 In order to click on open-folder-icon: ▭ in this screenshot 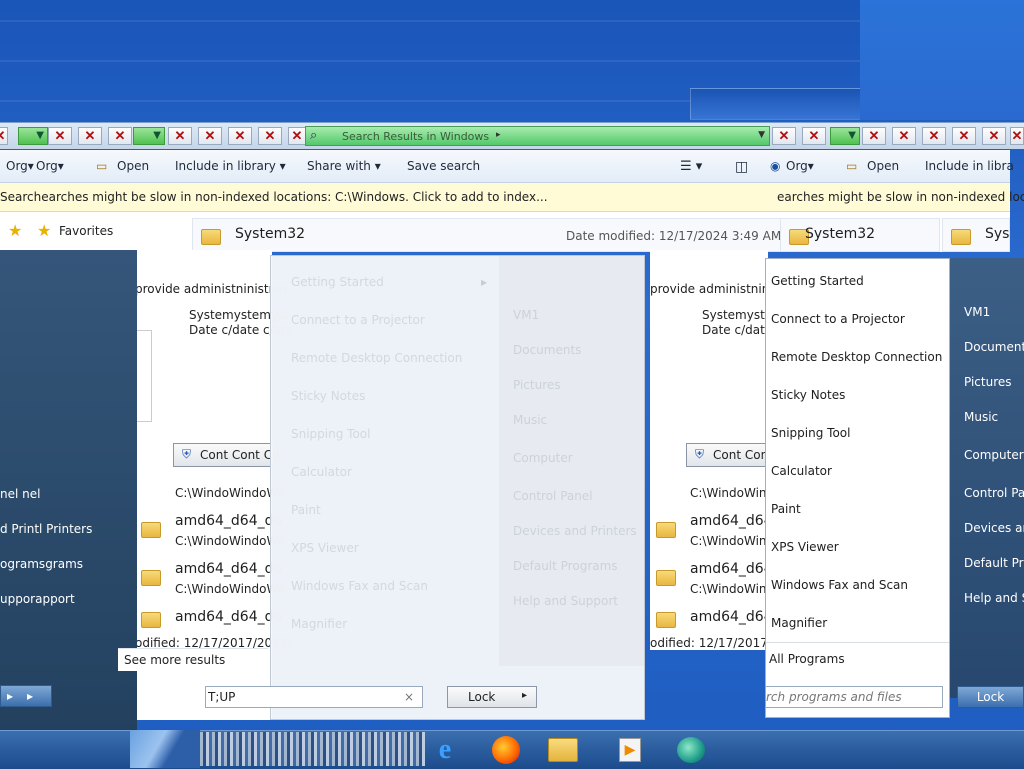, I will do `click(102, 166)`.